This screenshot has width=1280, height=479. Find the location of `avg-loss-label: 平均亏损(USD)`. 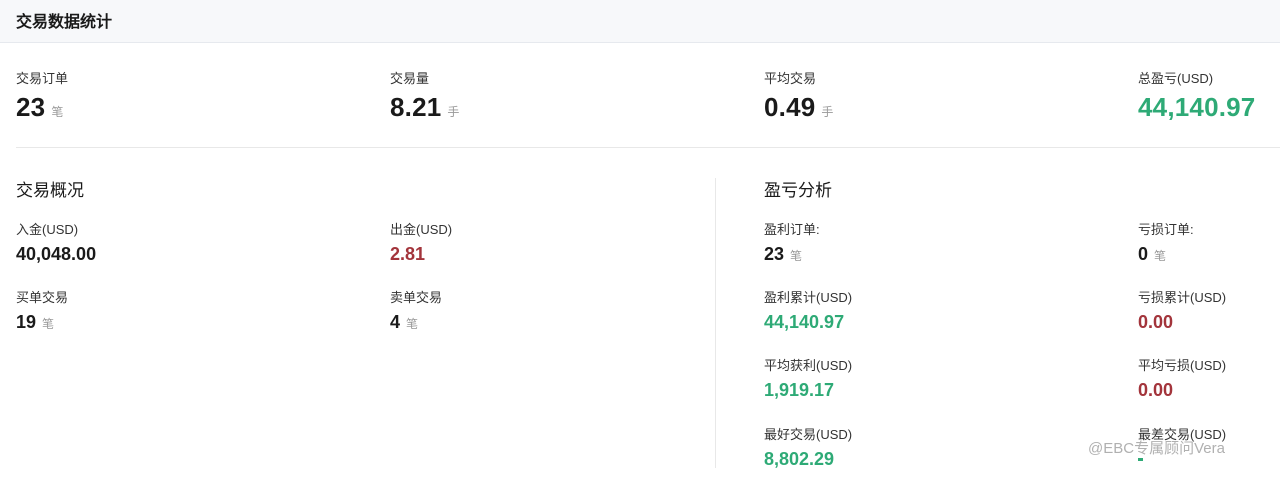

avg-loss-label: 平均亏损(USD) is located at coordinates (1182, 365).